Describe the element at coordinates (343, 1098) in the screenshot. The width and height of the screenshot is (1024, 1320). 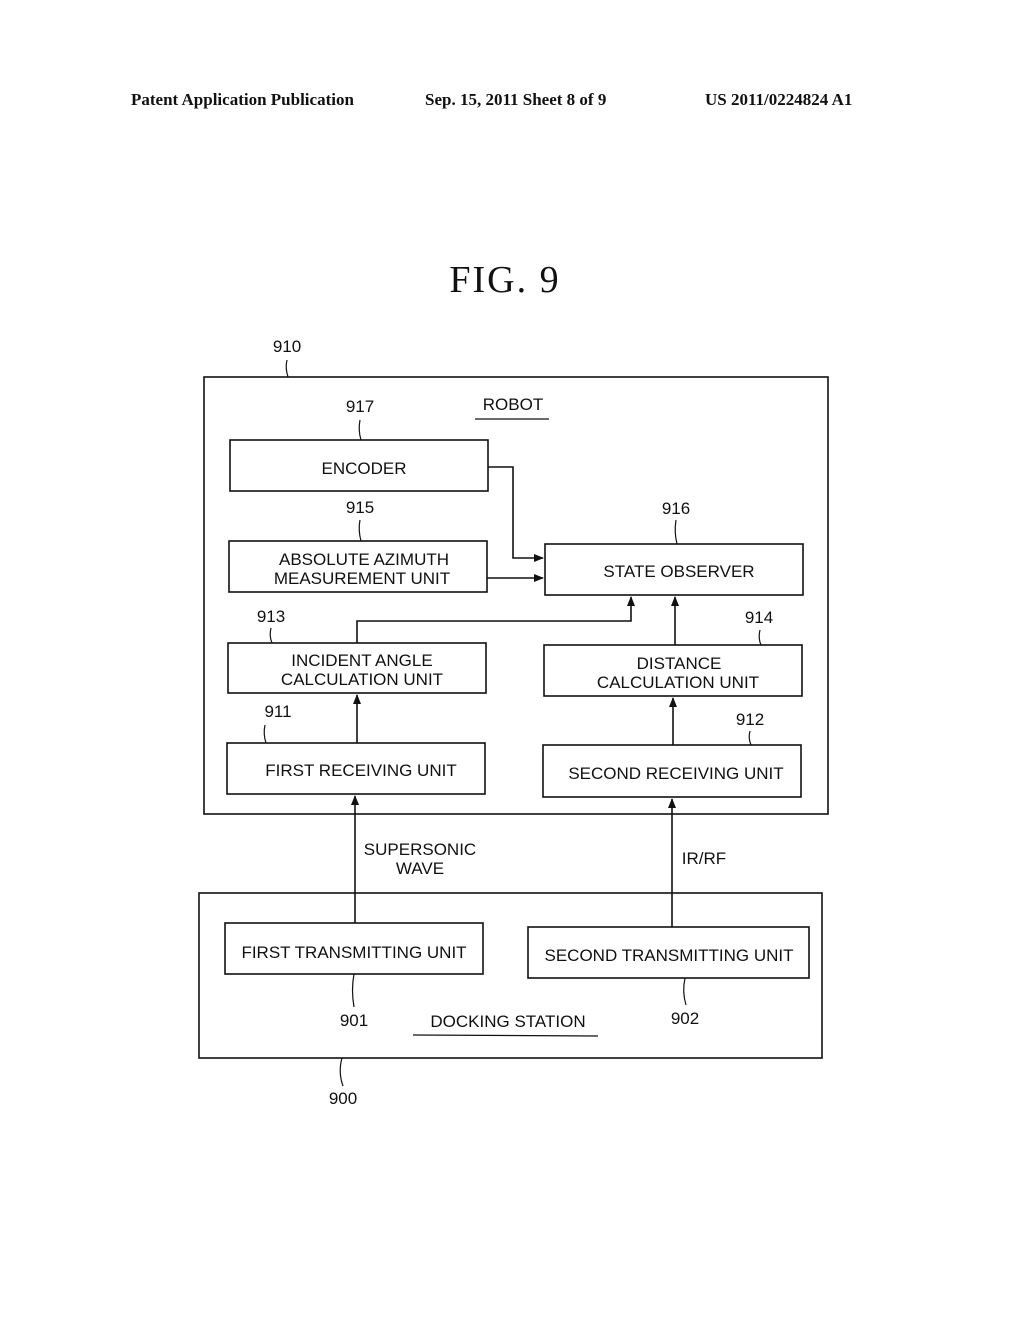
I see `ref-900: 900` at that location.